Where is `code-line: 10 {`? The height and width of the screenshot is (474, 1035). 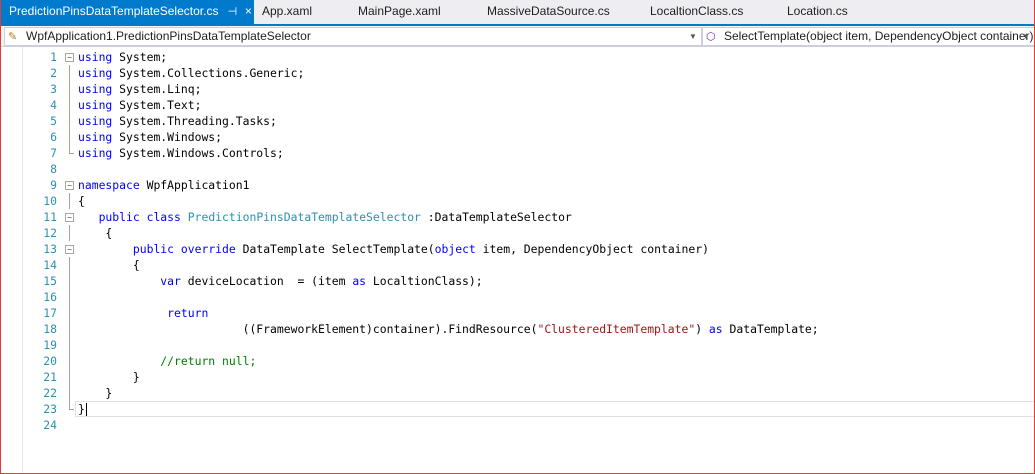
code-line: 10 { is located at coordinates (517, 201).